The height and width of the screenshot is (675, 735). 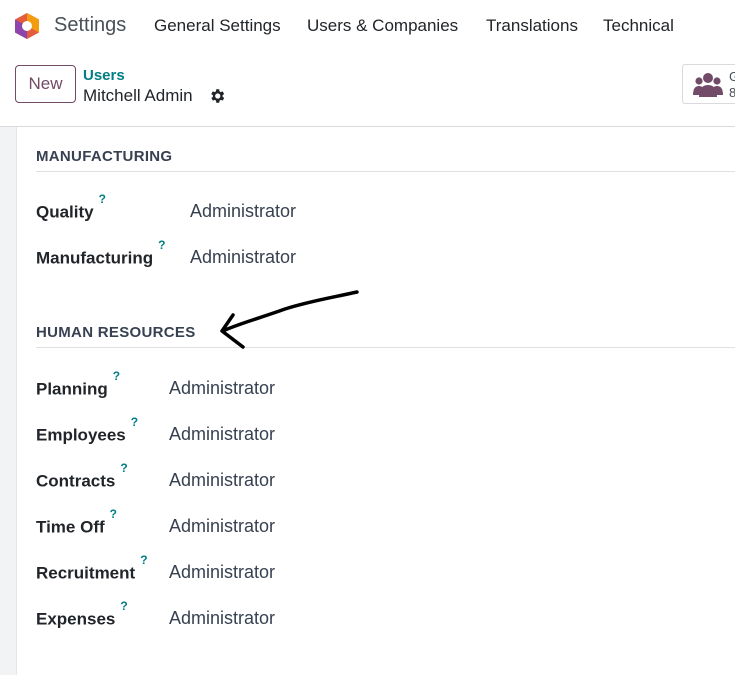 I want to click on field-value-employees: Administrator, so click(x=222, y=434).